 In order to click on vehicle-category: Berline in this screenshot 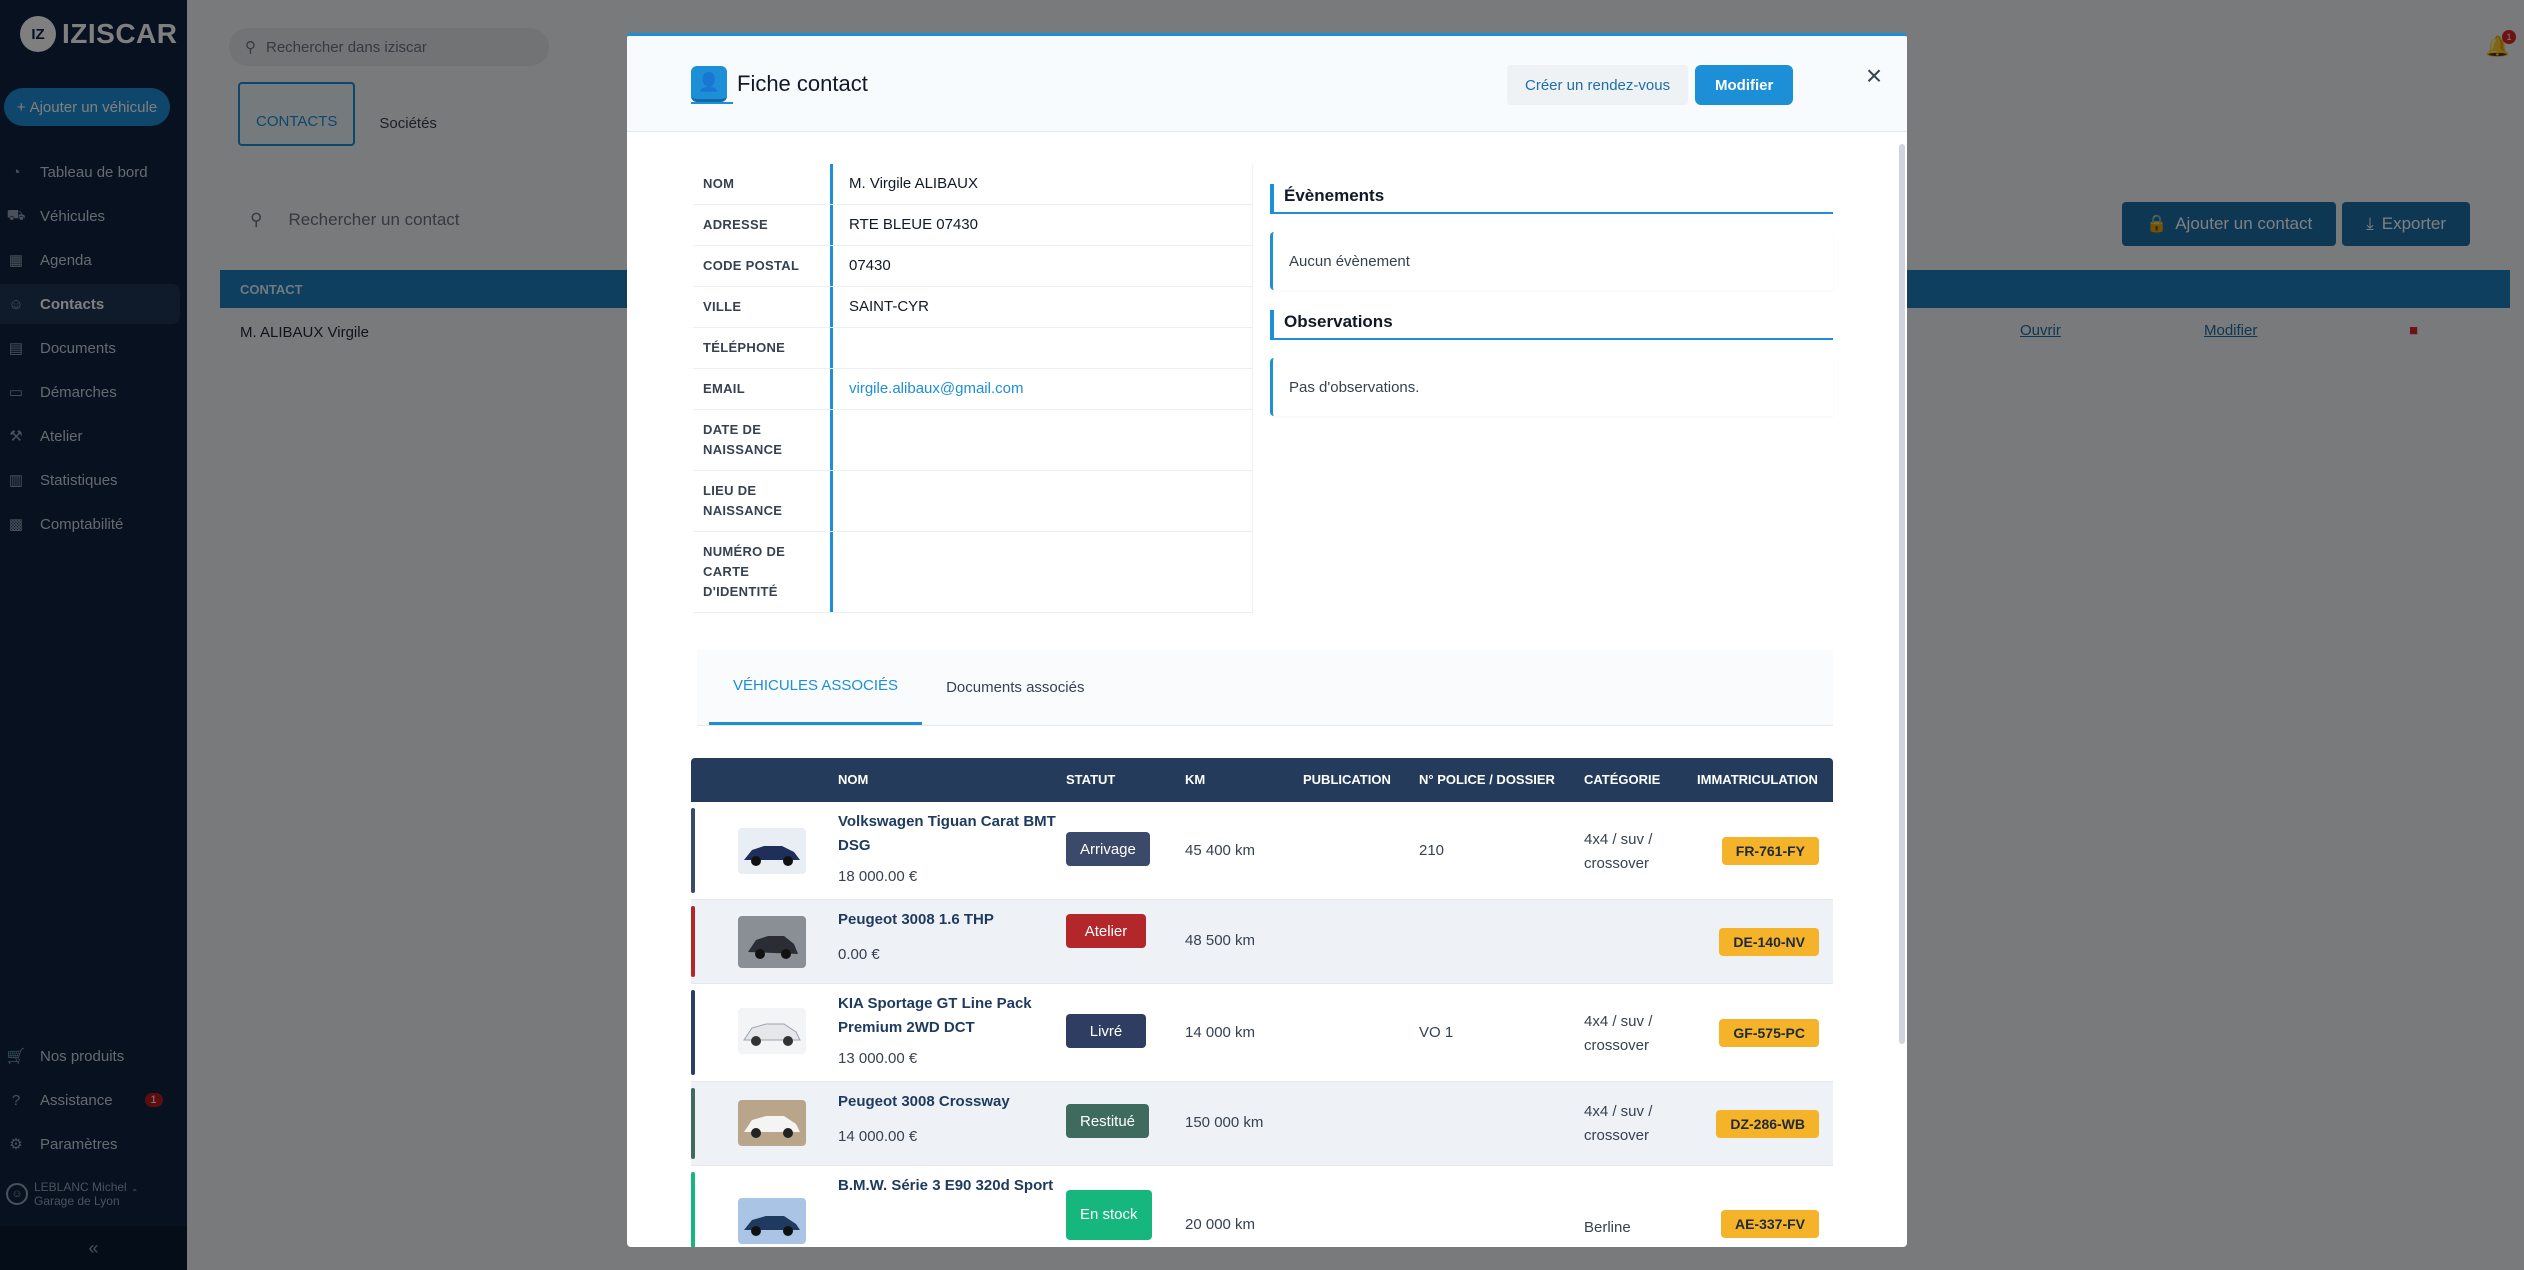, I will do `click(1607, 1227)`.